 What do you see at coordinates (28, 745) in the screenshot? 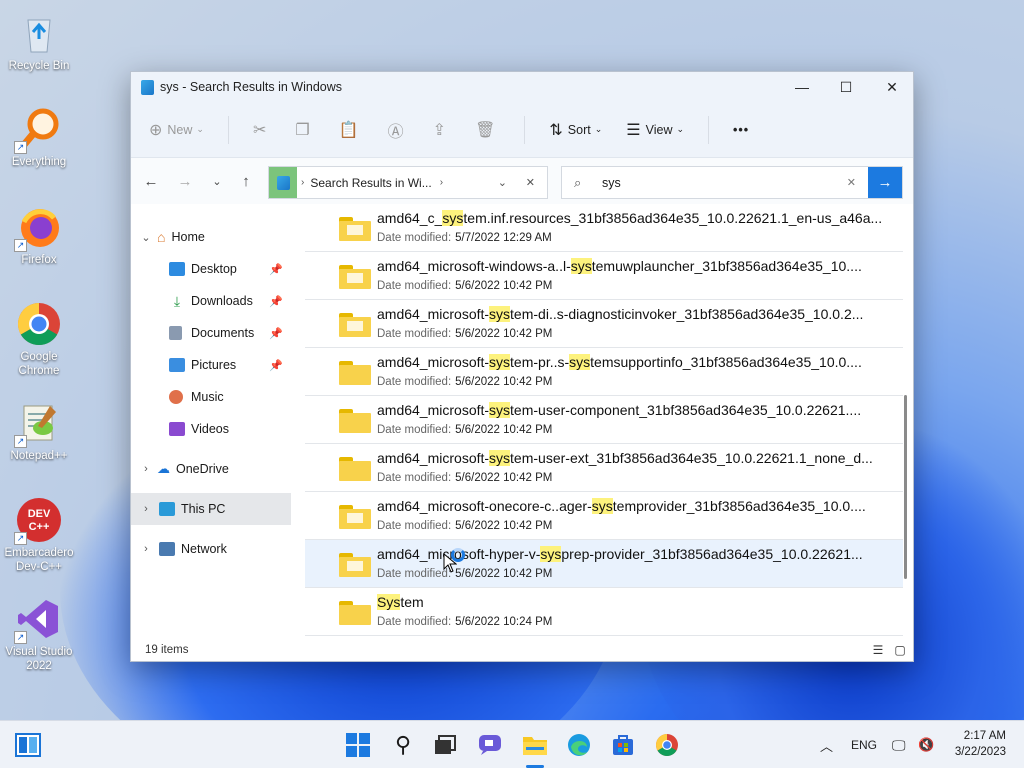
I see `widgets-button` at bounding box center [28, 745].